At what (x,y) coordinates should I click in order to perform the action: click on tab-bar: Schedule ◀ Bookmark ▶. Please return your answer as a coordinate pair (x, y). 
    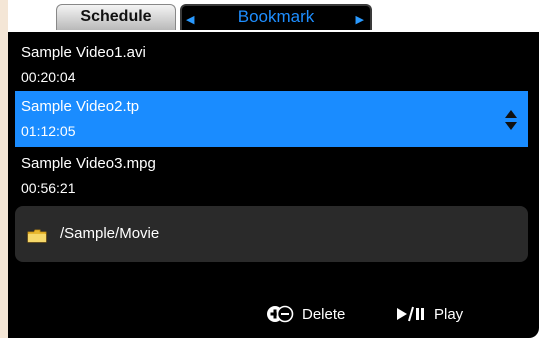
    Looking at the image, I should click on (273, 16).